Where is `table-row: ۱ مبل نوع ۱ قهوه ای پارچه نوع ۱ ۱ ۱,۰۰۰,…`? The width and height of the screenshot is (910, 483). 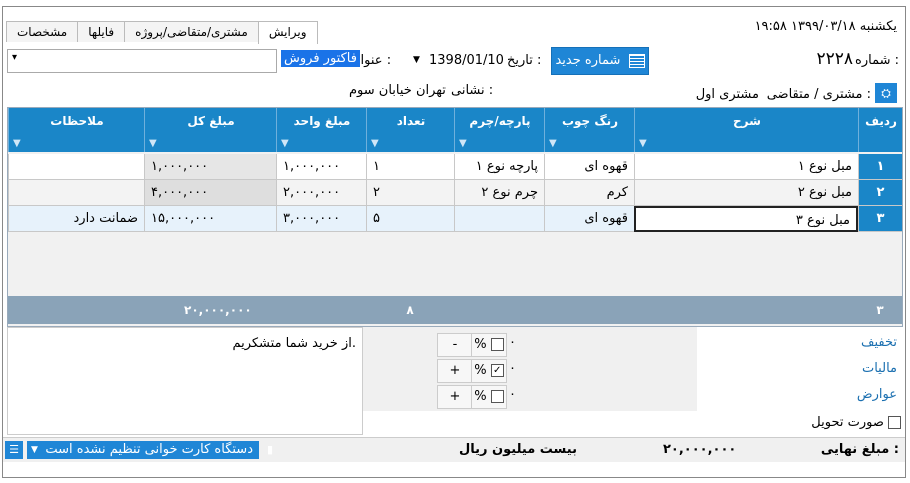 table-row: ۱ مبل نوع ۱ قهوه ای پارچه نوع ۱ ۱ ۱,۰۰۰,… is located at coordinates (455, 167).